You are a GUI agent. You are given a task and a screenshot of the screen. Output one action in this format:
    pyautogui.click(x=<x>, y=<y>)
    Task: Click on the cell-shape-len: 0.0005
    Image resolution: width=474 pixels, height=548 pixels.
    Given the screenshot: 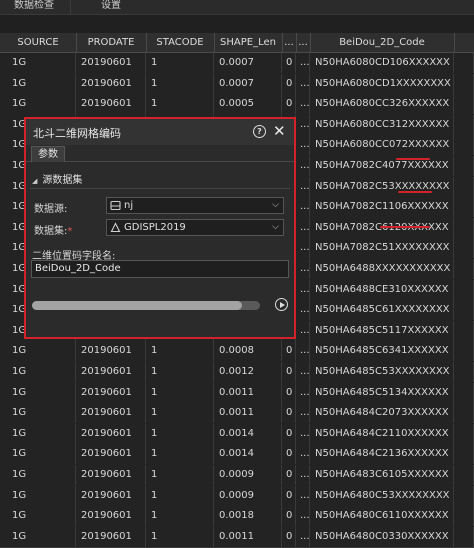 What is the action you would take?
    pyautogui.click(x=248, y=104)
    